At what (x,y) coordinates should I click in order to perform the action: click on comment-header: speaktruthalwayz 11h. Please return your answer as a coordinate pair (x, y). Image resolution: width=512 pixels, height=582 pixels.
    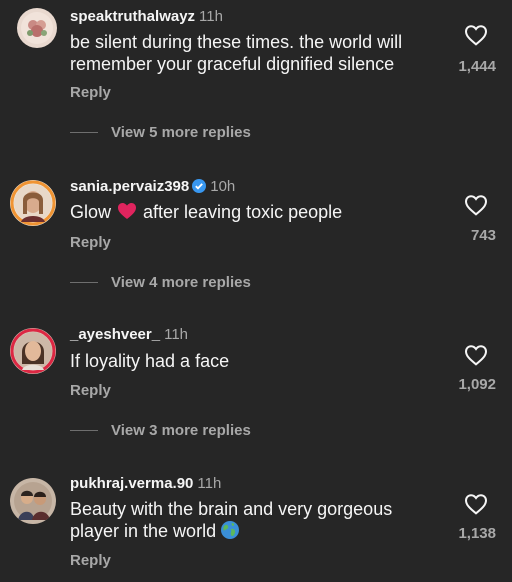
    Looking at the image, I should click on (146, 17).